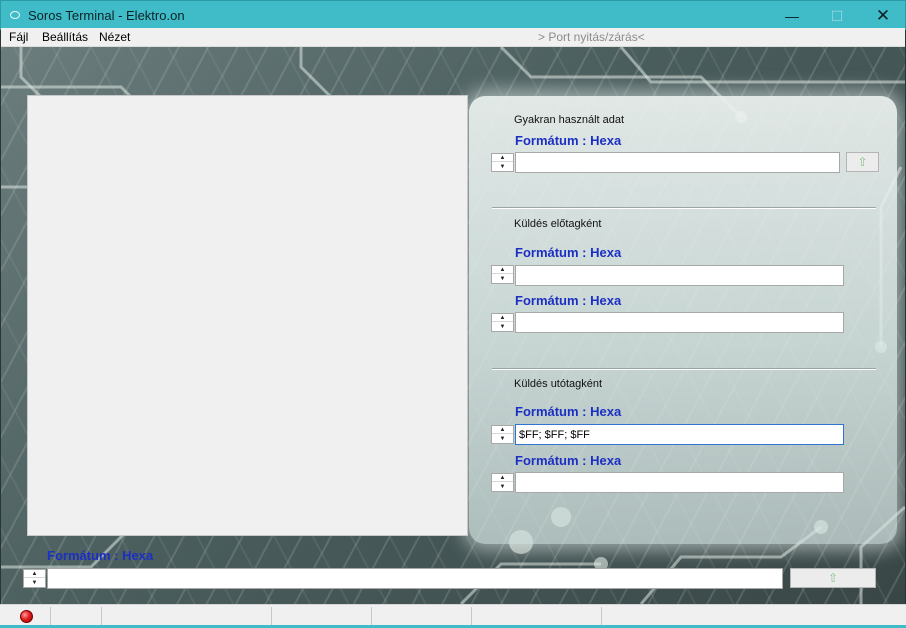 The height and width of the screenshot is (628, 906). I want to click on status-bar, so click(453, 616).